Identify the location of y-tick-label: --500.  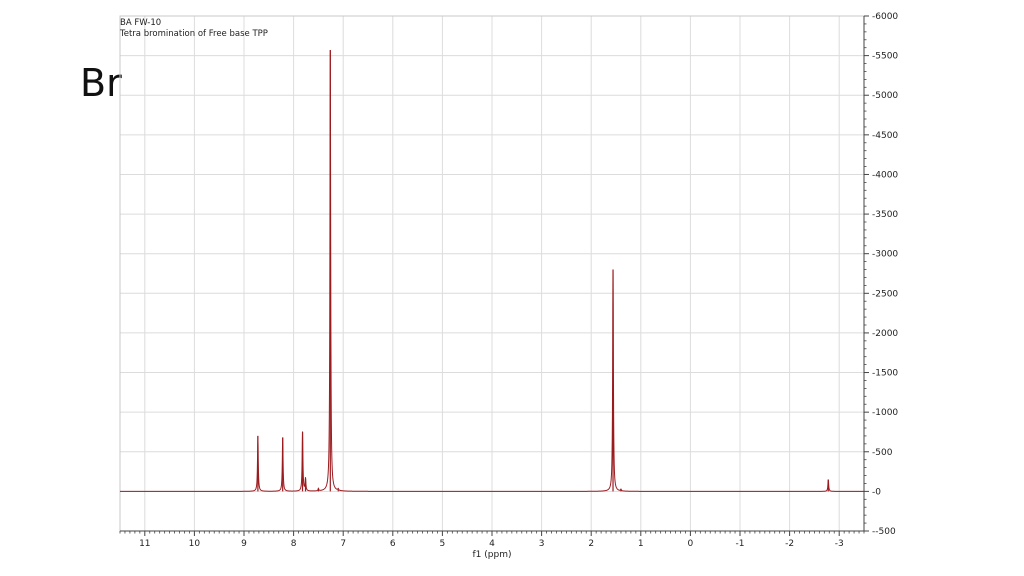
(884, 532).